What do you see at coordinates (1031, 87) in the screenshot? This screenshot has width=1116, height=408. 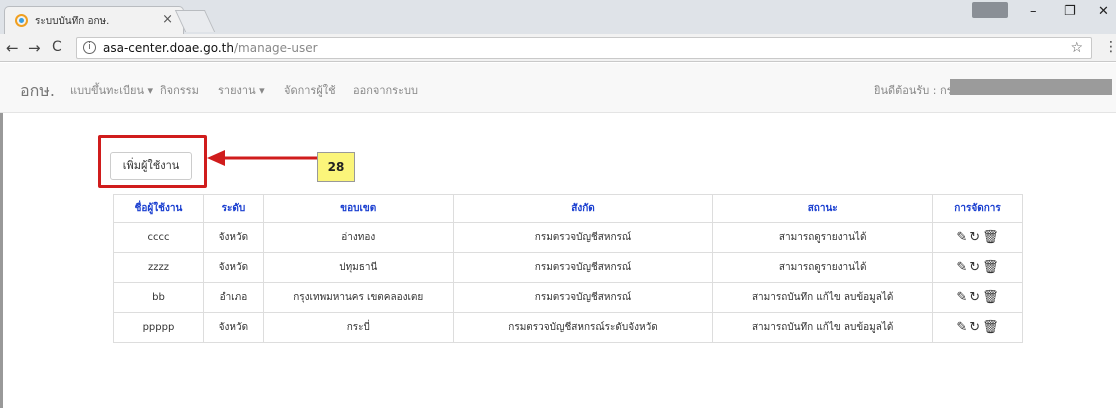 I see `redacted-username` at bounding box center [1031, 87].